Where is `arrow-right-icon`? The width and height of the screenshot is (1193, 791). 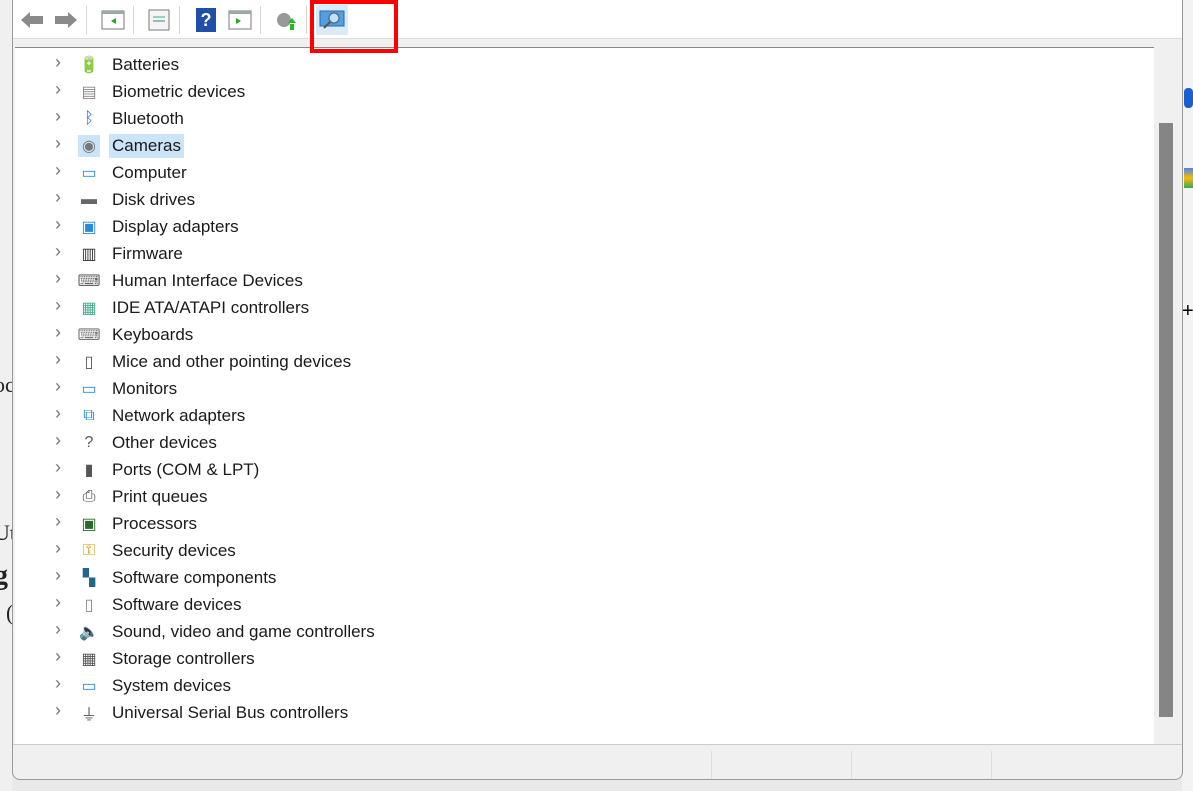 arrow-right-icon is located at coordinates (66, 20).